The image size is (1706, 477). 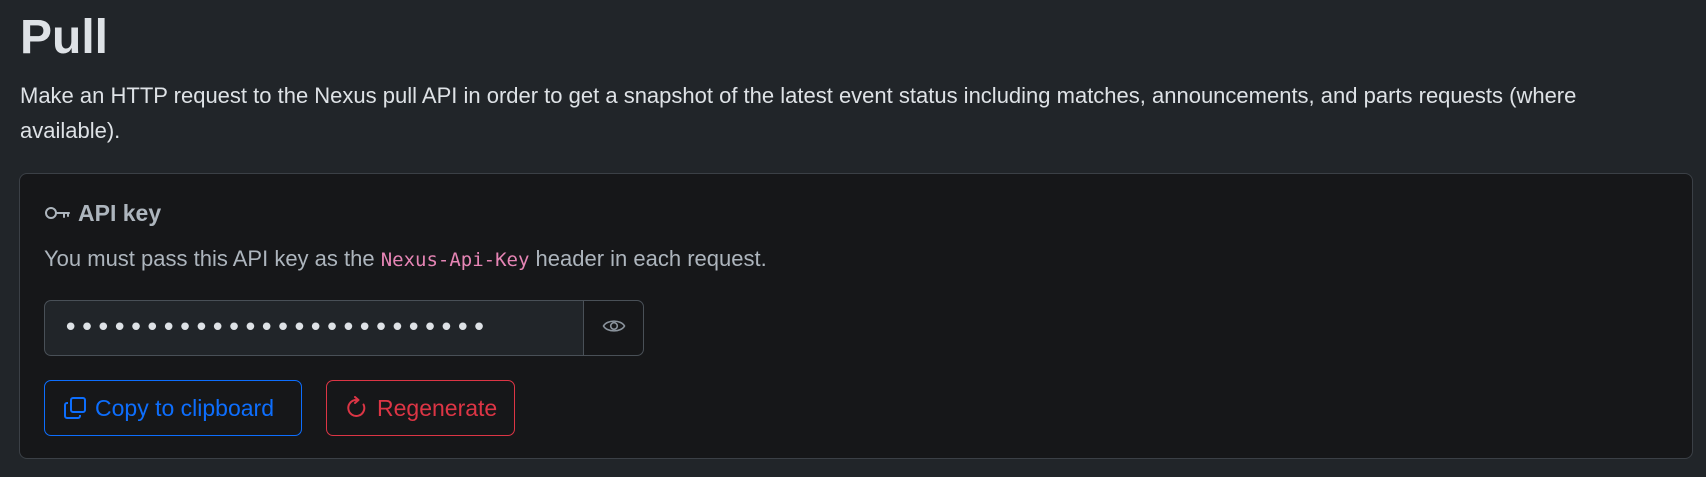 I want to click on page-title: Pull, so click(x=64, y=37).